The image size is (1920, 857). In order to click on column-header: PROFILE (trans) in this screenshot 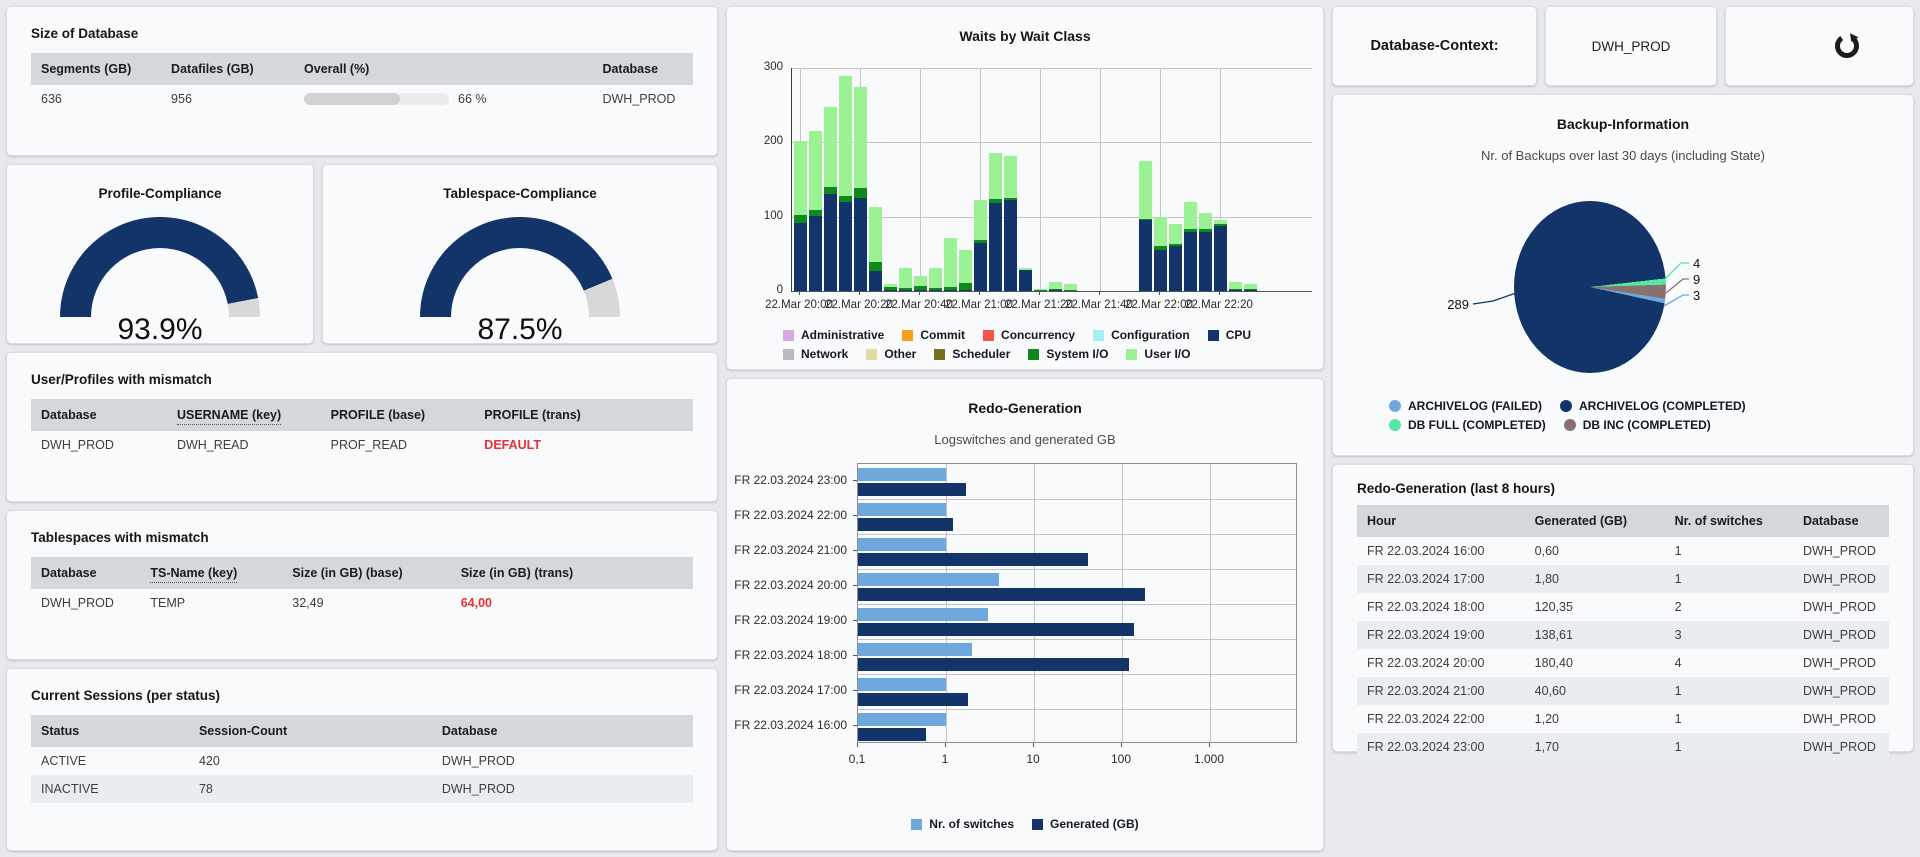, I will do `click(583, 415)`.